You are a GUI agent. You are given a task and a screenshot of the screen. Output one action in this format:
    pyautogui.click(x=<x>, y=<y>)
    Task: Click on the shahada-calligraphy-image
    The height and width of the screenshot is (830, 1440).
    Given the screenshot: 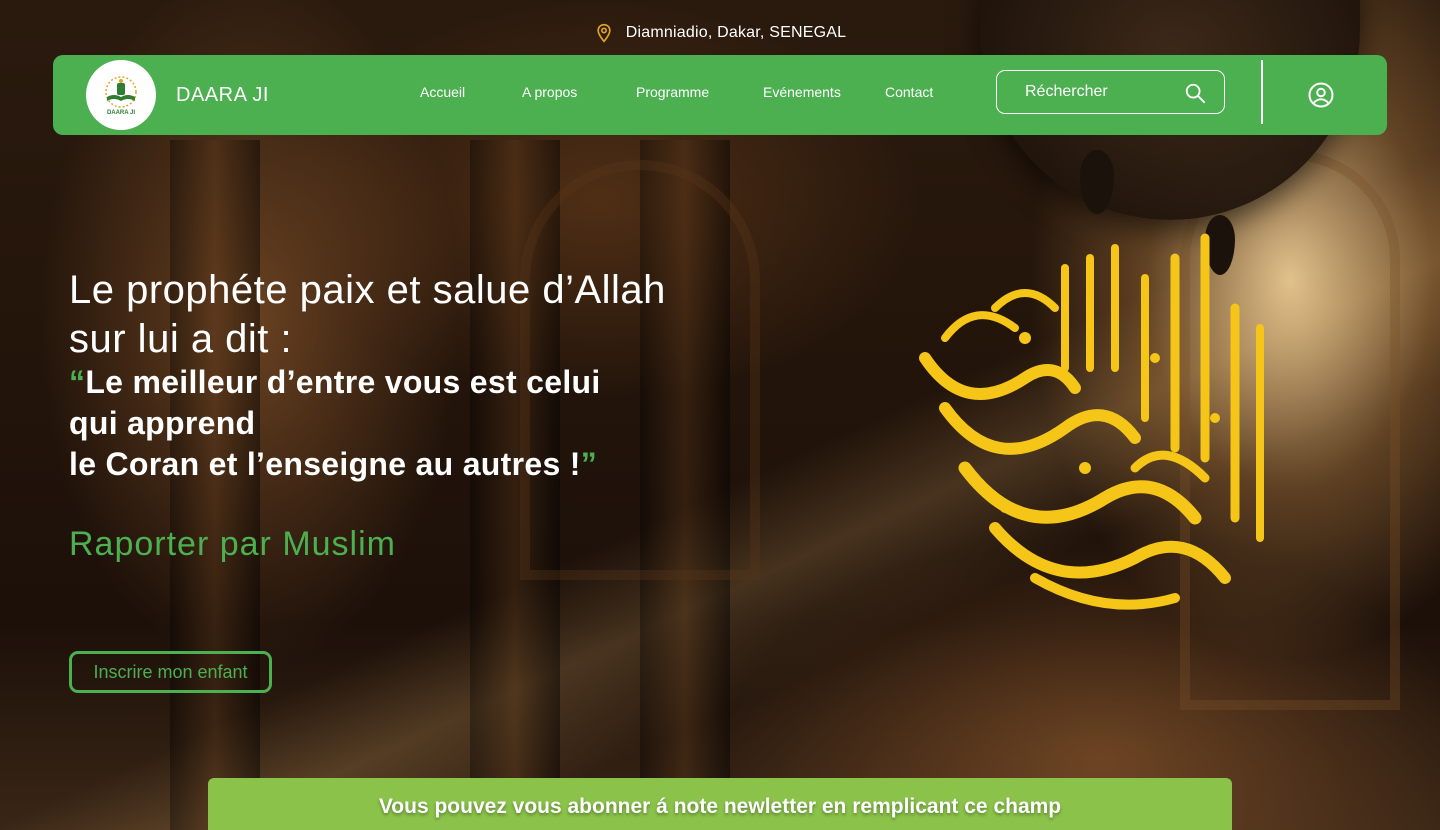 What is the action you would take?
    pyautogui.click(x=1091, y=421)
    